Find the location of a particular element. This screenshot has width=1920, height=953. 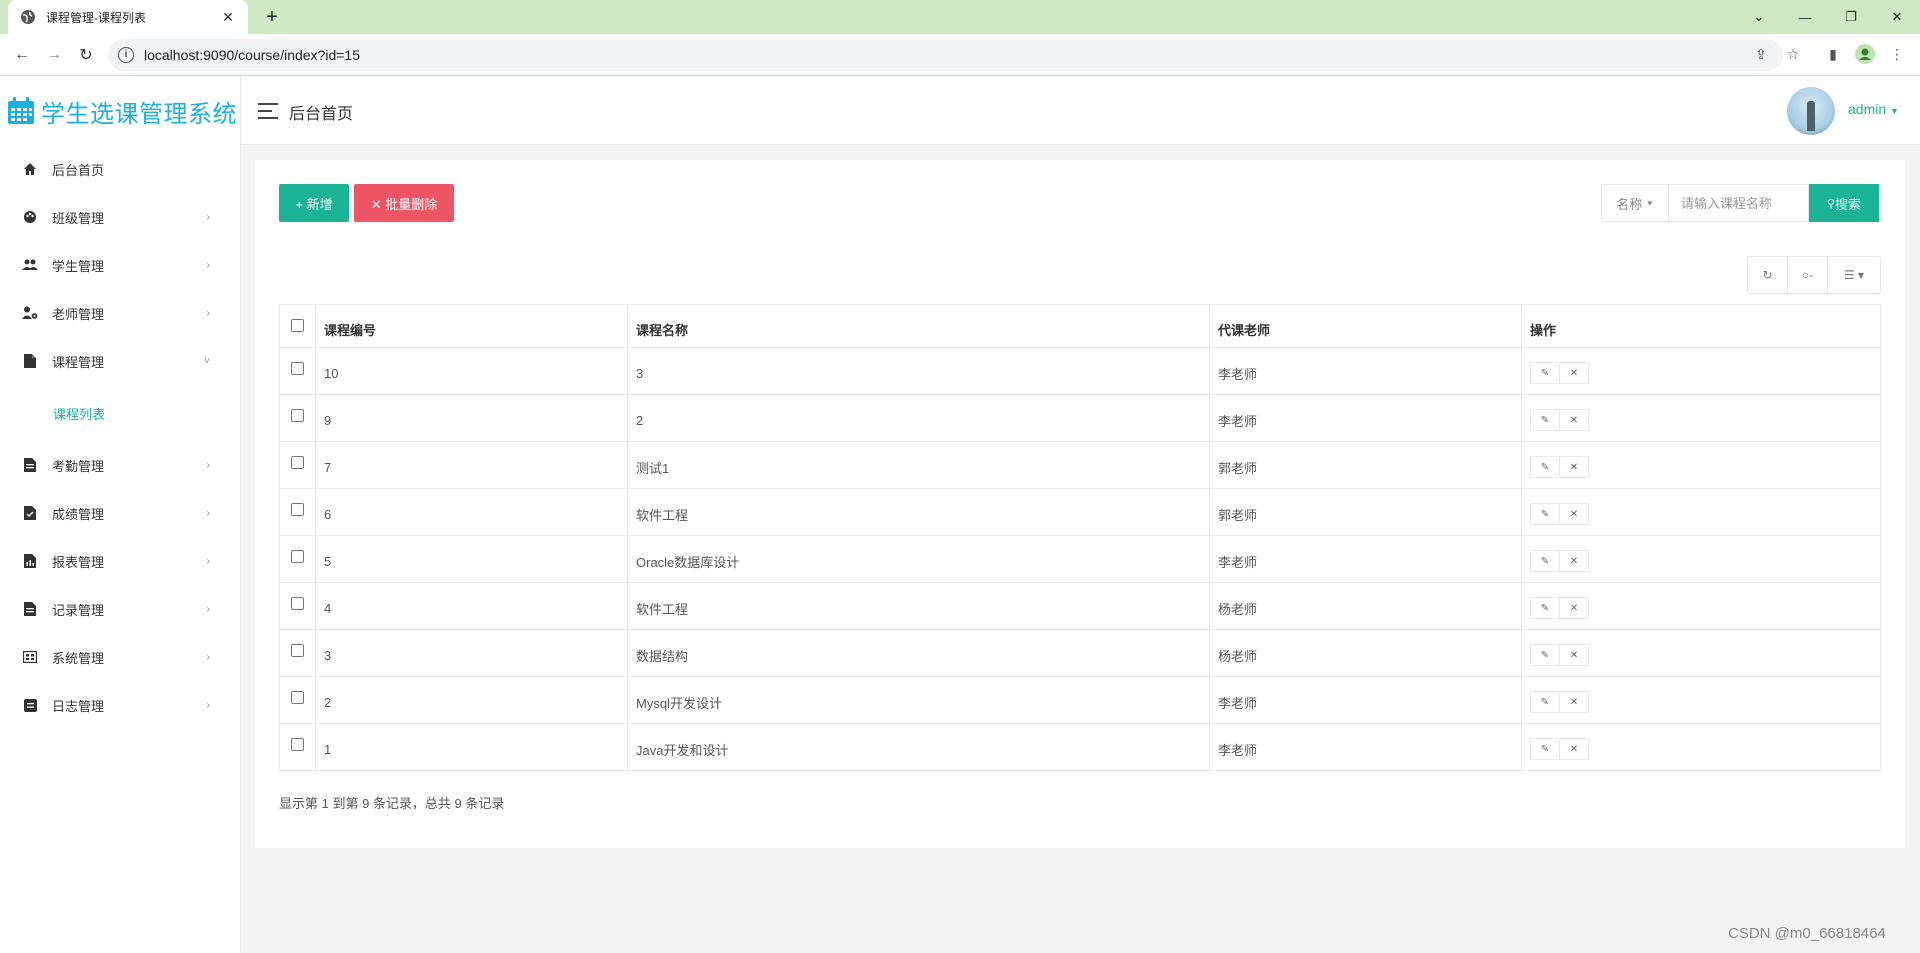

table-tools: ↻ ○- ☰ ▾ is located at coordinates (1814, 275).